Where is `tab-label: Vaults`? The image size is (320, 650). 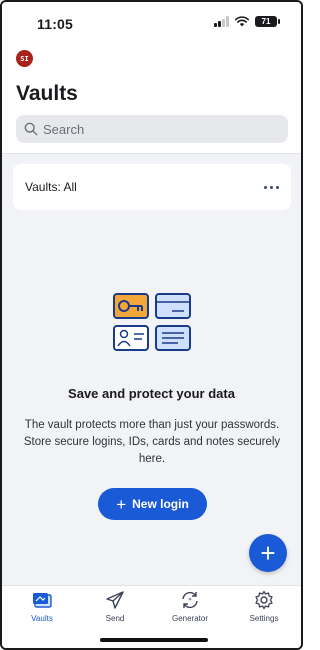
tab-label: Vaults is located at coordinates (42, 618).